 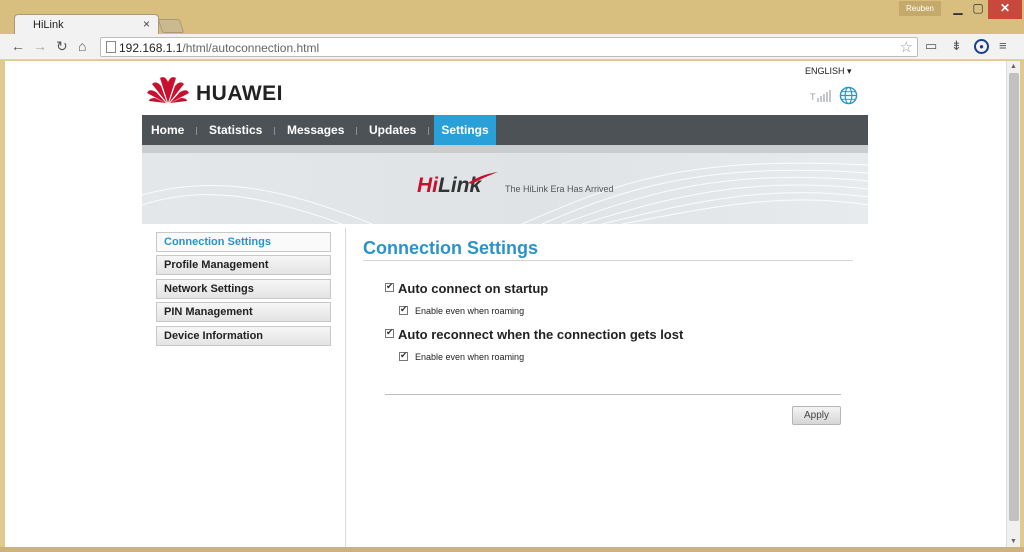 What do you see at coordinates (1003, 45) in the screenshot?
I see `menu-icon: ≡` at bounding box center [1003, 45].